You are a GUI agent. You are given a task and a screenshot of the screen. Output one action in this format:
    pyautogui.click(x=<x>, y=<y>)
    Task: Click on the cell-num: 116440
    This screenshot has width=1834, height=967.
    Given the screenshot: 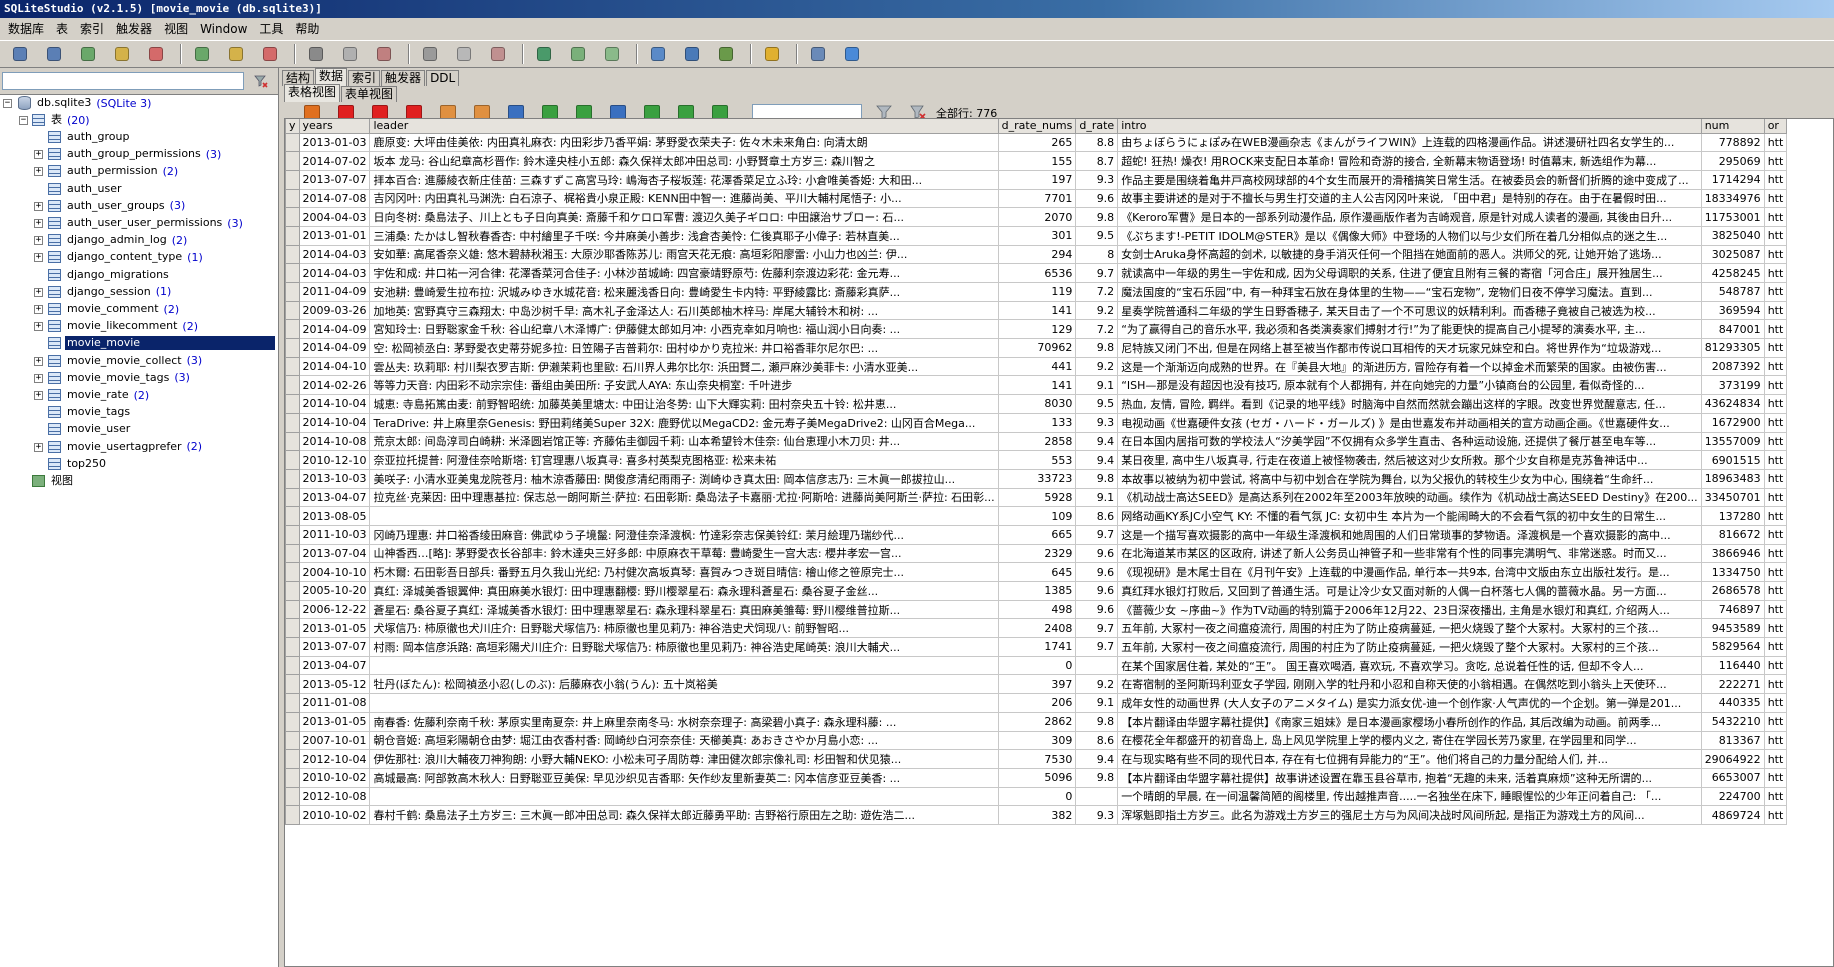 What is the action you would take?
    pyautogui.click(x=1732, y=665)
    